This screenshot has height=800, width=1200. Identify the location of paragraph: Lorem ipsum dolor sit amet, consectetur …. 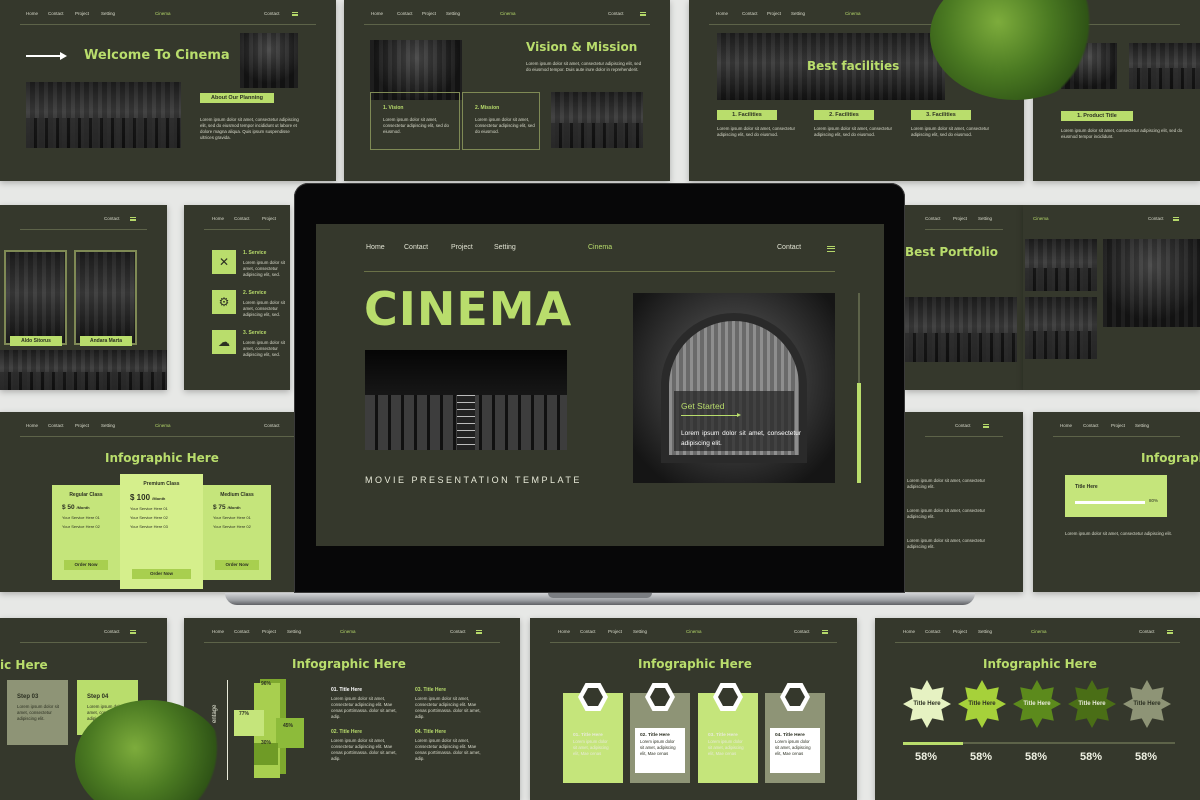
(584, 66).